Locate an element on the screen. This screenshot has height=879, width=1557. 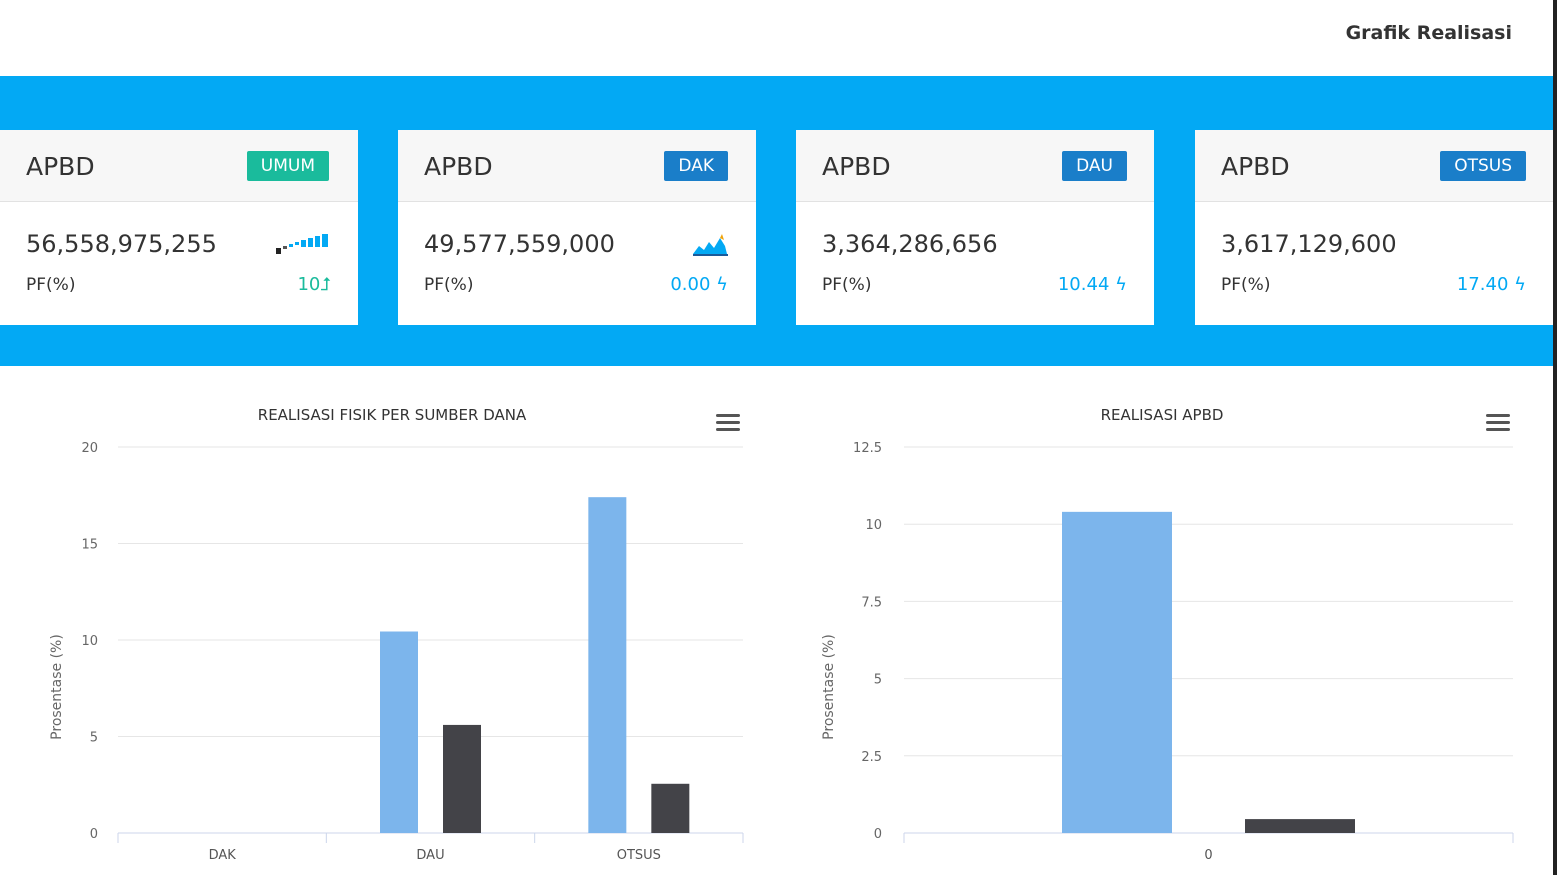
card-umum: APBD UMUM 56,558,975,255 PF(%) 10⮥ is located at coordinates (179, 227).